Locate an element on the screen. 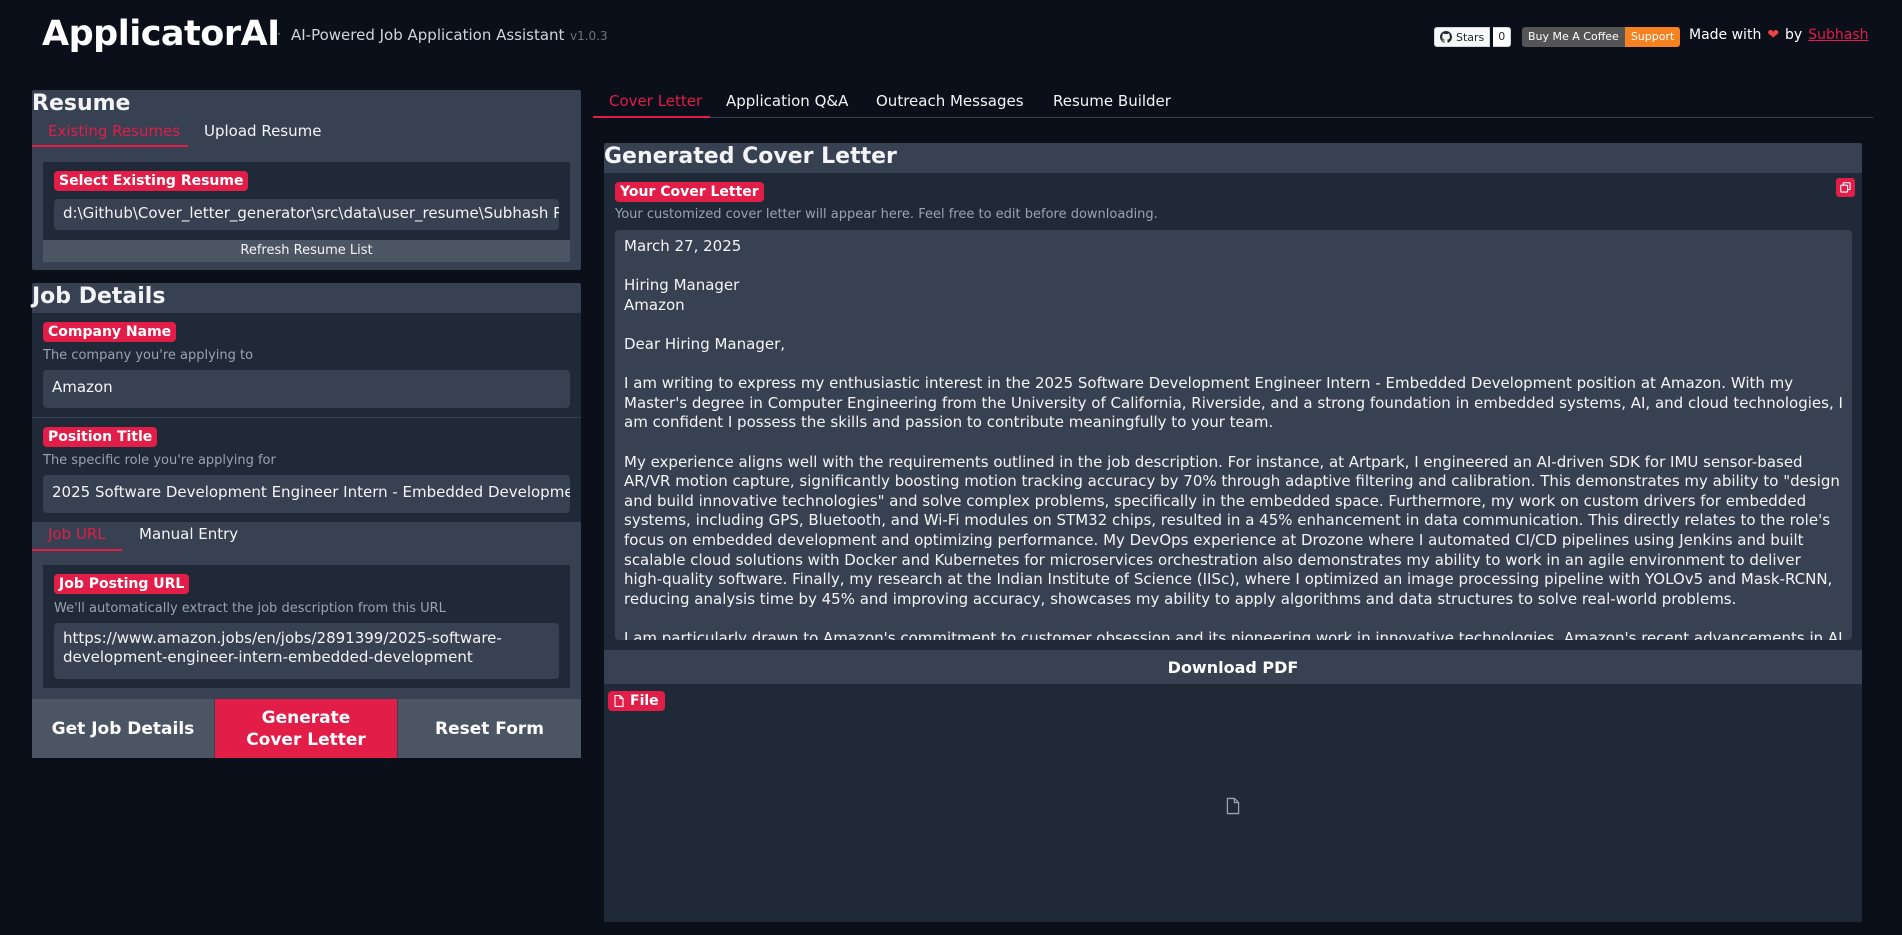 The height and width of the screenshot is (935, 1902). company-name-hint: The company you're applying to is located at coordinates (148, 355).